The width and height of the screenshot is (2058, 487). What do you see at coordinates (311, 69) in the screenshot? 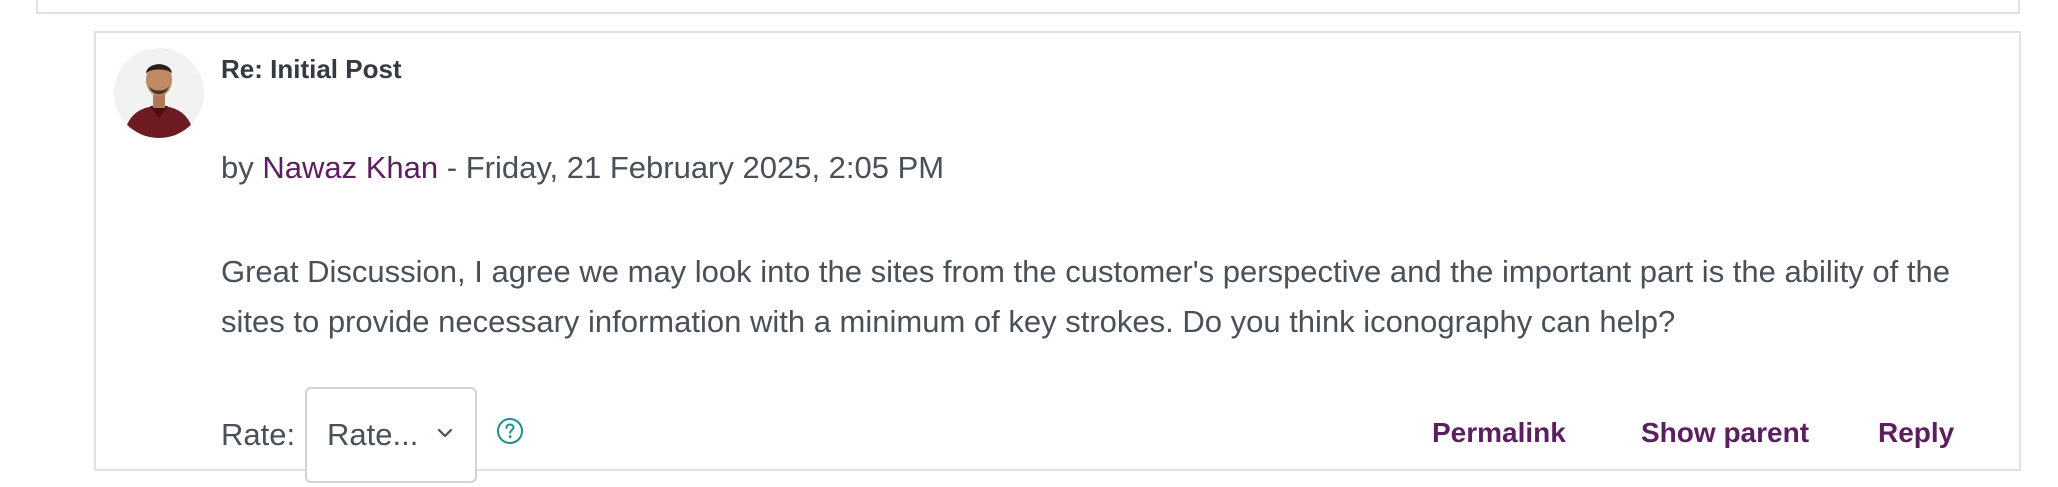
I see `post-title: Re: Initial Post` at bounding box center [311, 69].